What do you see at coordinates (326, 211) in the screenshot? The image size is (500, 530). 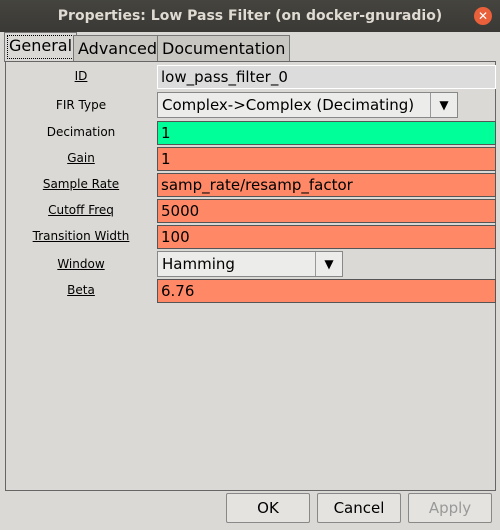 I see `cutoff-freq-input: 5000` at bounding box center [326, 211].